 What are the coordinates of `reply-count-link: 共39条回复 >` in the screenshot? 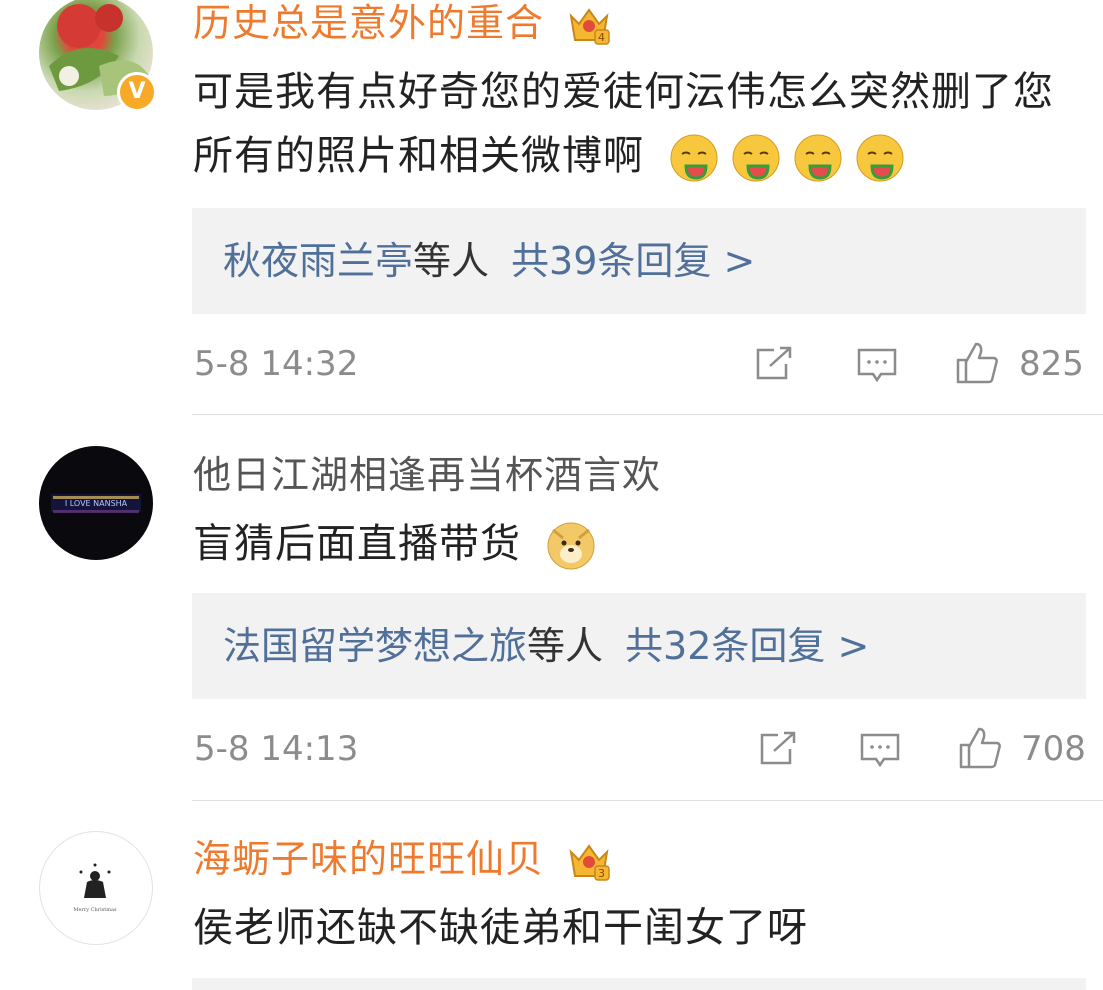 It's located at (633, 261).